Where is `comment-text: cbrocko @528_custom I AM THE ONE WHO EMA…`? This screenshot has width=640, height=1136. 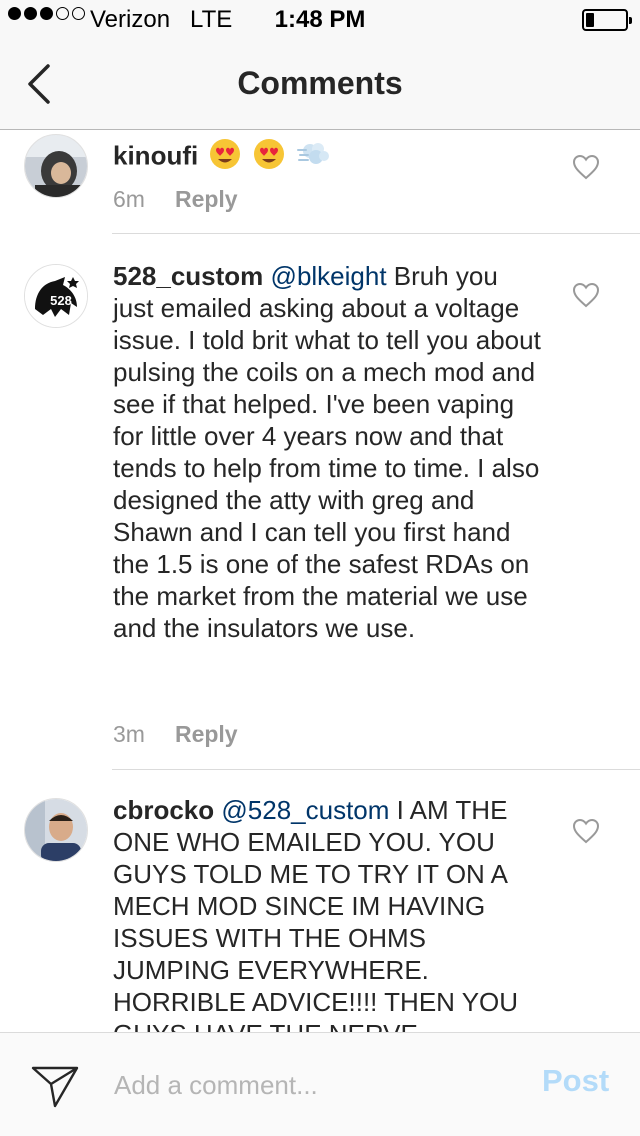 comment-text: cbrocko @528_custom I AM THE ONE WHO EMA… is located at coordinates (329, 913).